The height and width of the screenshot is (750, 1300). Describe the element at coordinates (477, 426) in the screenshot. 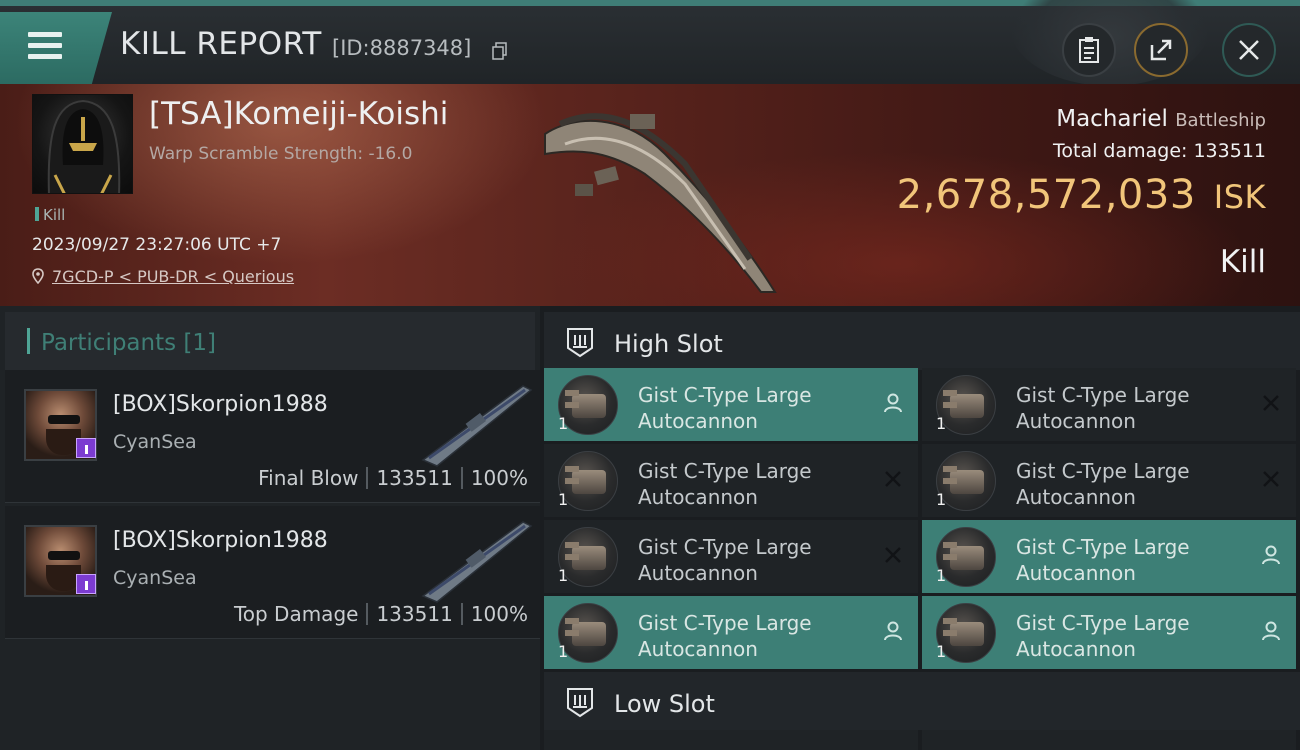

I see `participant-ship-image` at that location.